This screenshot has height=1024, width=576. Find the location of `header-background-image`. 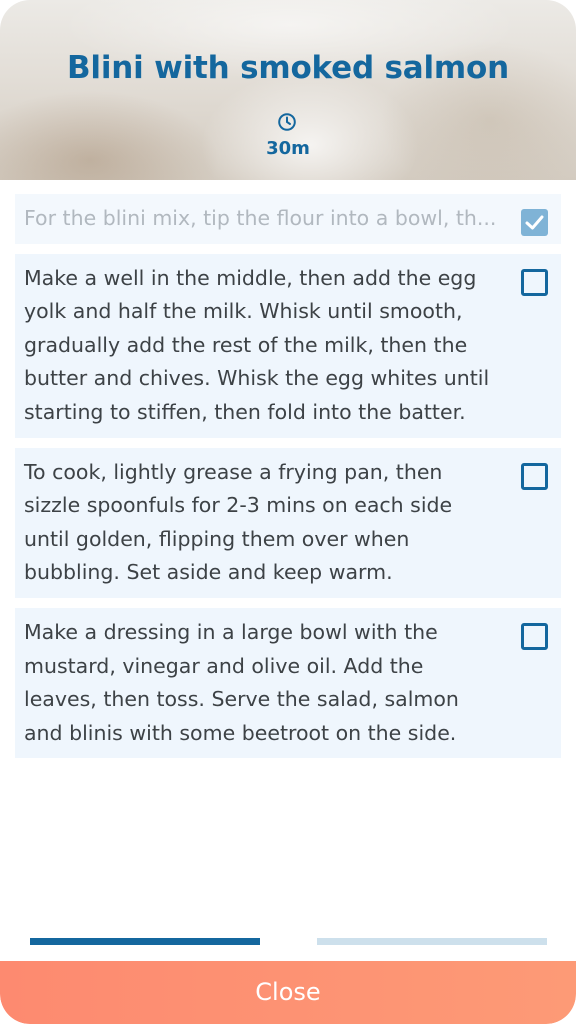

header-background-image is located at coordinates (110, 135).